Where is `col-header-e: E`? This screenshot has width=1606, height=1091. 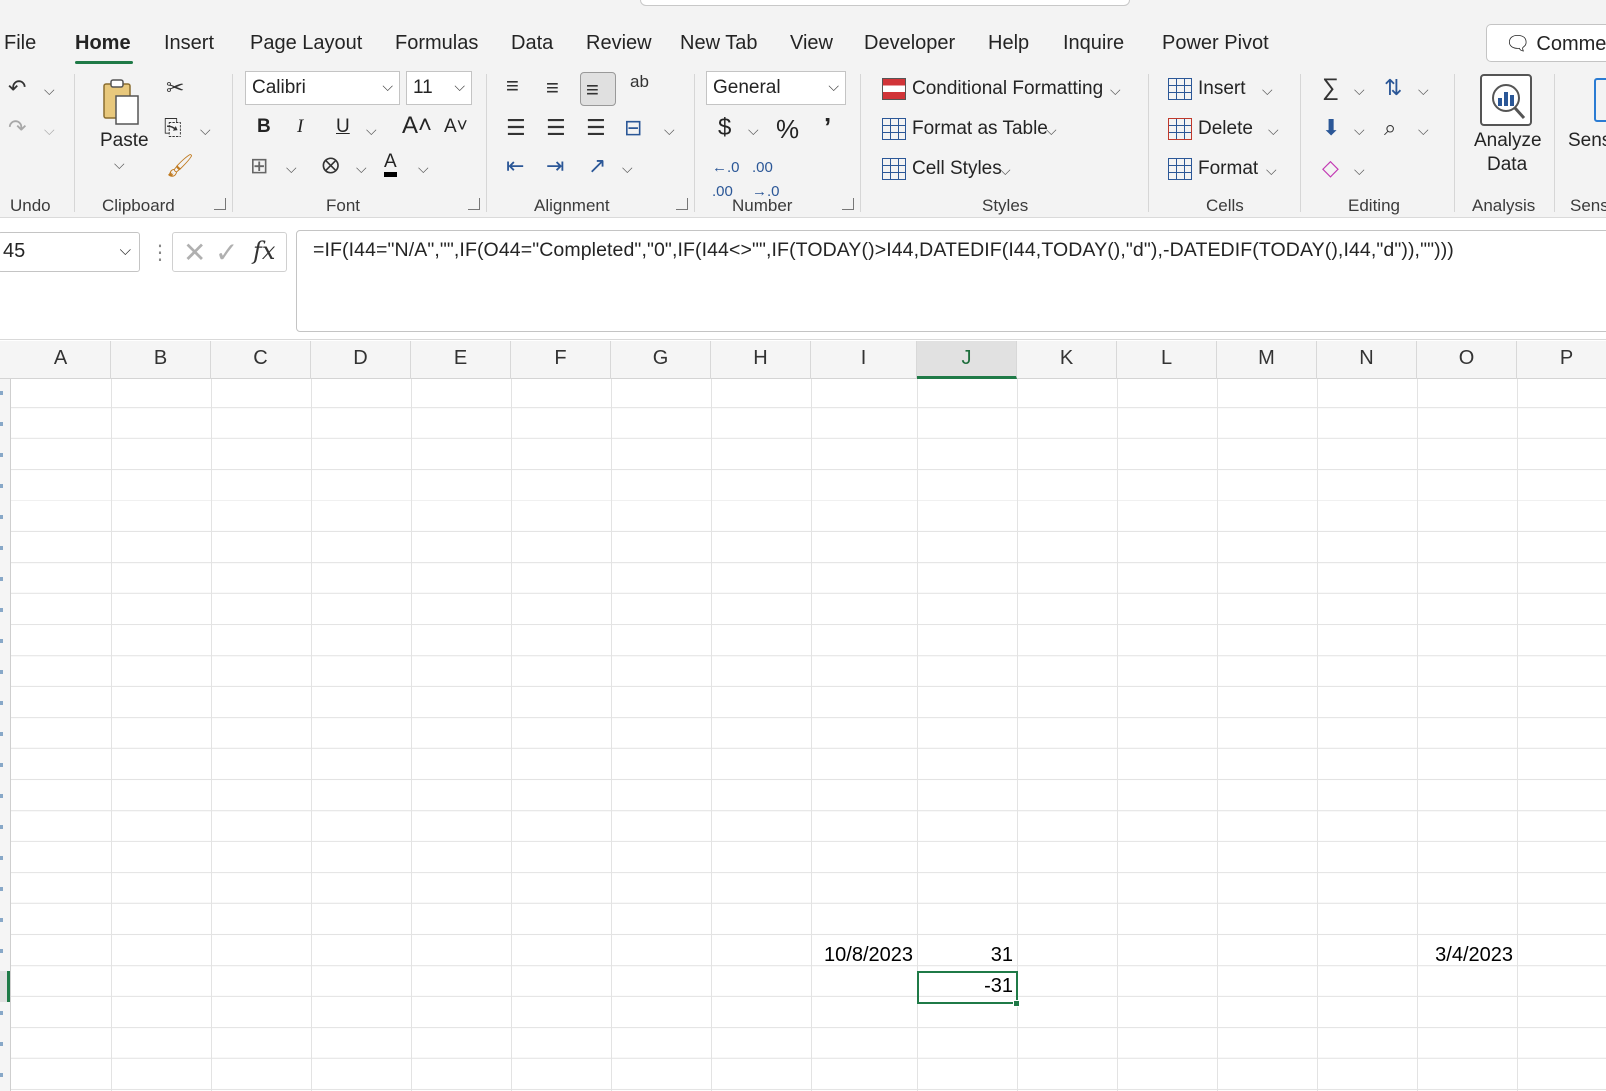 col-header-e: E is located at coordinates (461, 360).